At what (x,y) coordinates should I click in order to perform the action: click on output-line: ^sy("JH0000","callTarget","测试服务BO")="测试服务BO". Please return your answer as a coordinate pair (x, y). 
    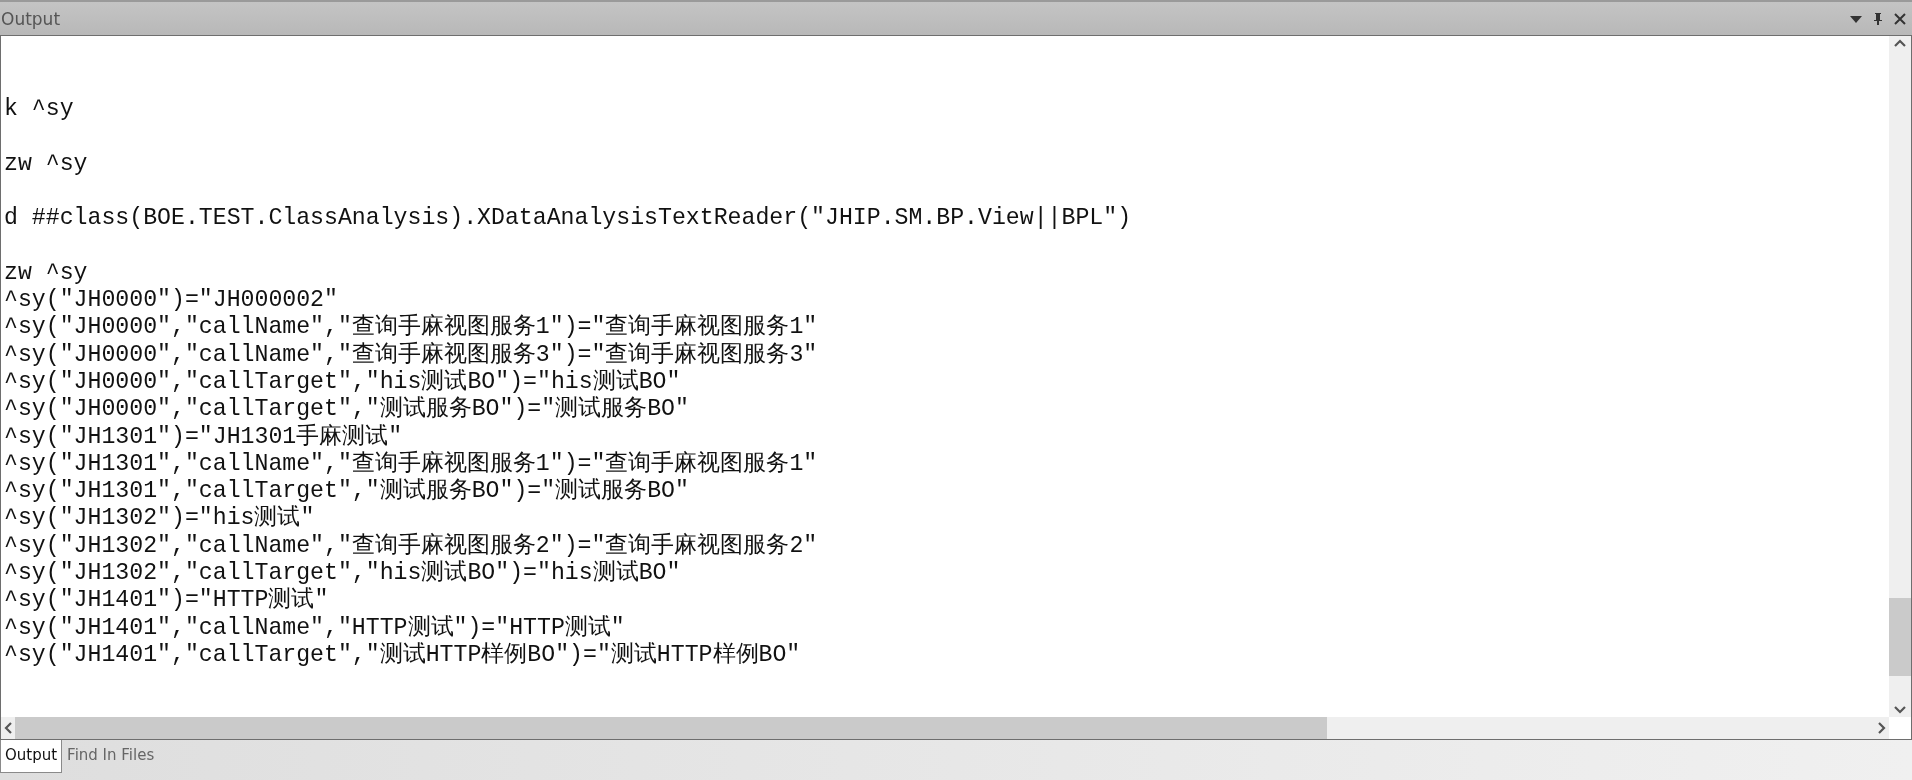
    Looking at the image, I should click on (347, 409).